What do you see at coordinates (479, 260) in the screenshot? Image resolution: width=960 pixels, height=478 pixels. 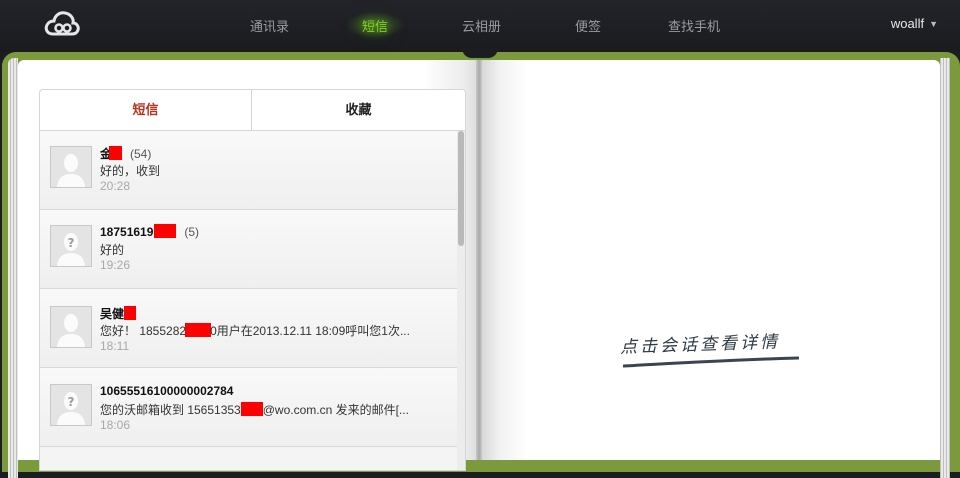 I see `notebook-binding` at bounding box center [479, 260].